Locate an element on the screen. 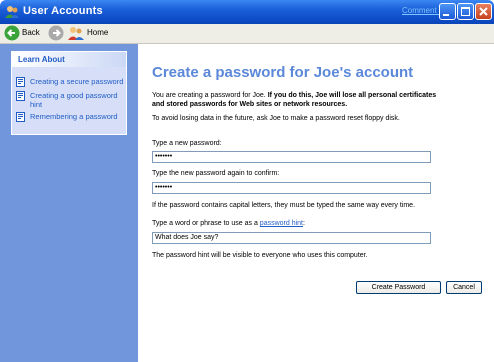 This screenshot has width=494, height=362. new-password-label: Type a new password: is located at coordinates (187, 143).